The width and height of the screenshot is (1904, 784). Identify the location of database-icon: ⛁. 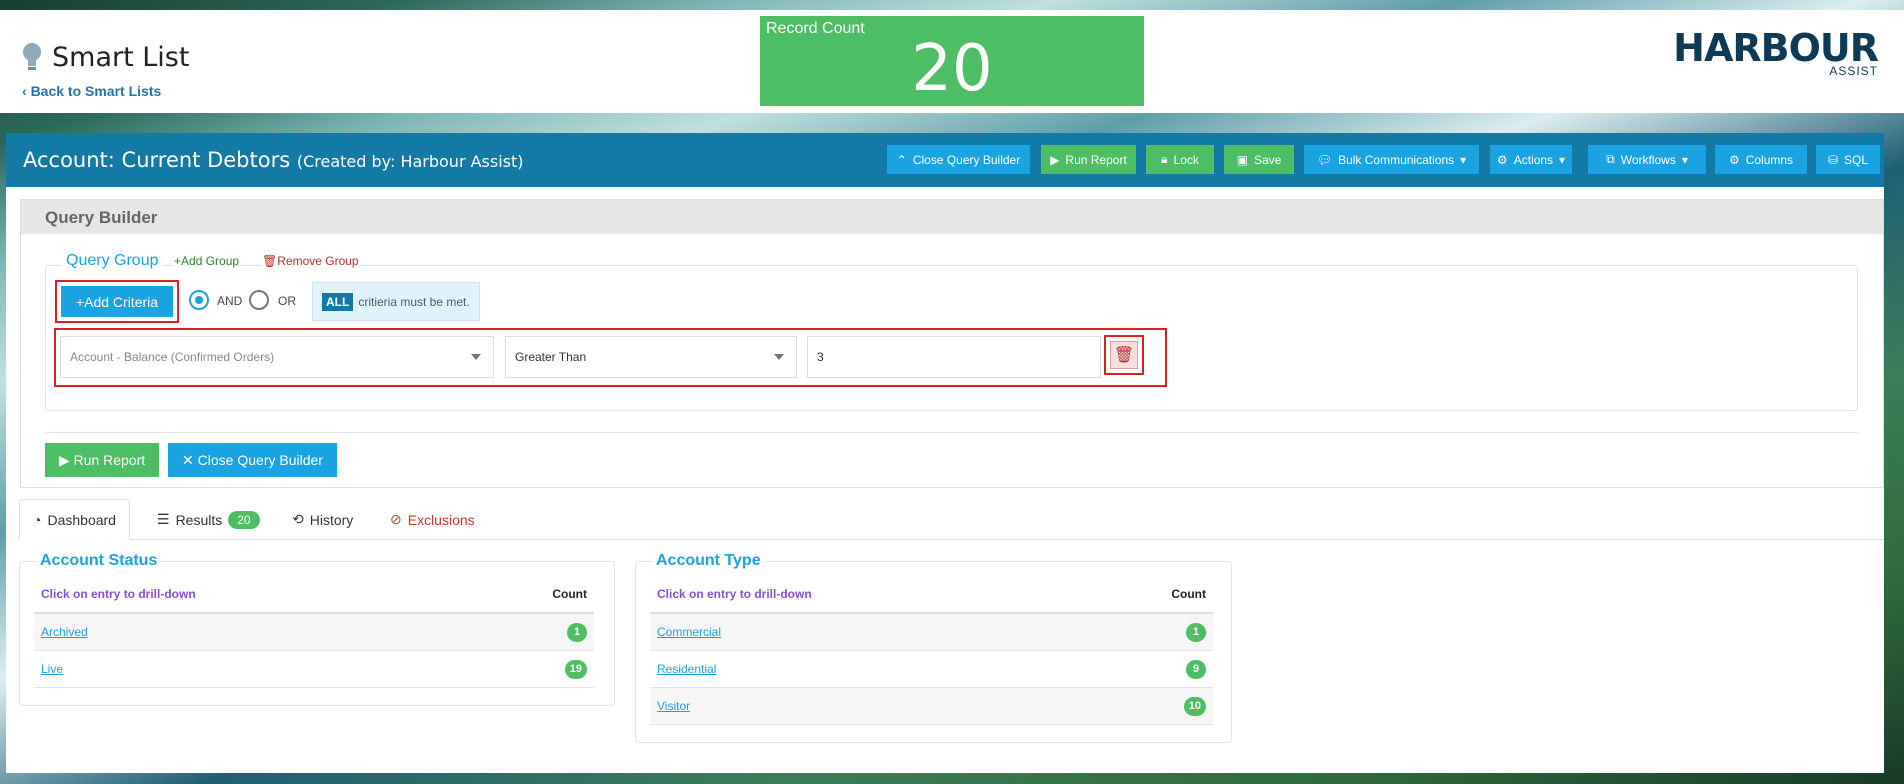
(1833, 159).